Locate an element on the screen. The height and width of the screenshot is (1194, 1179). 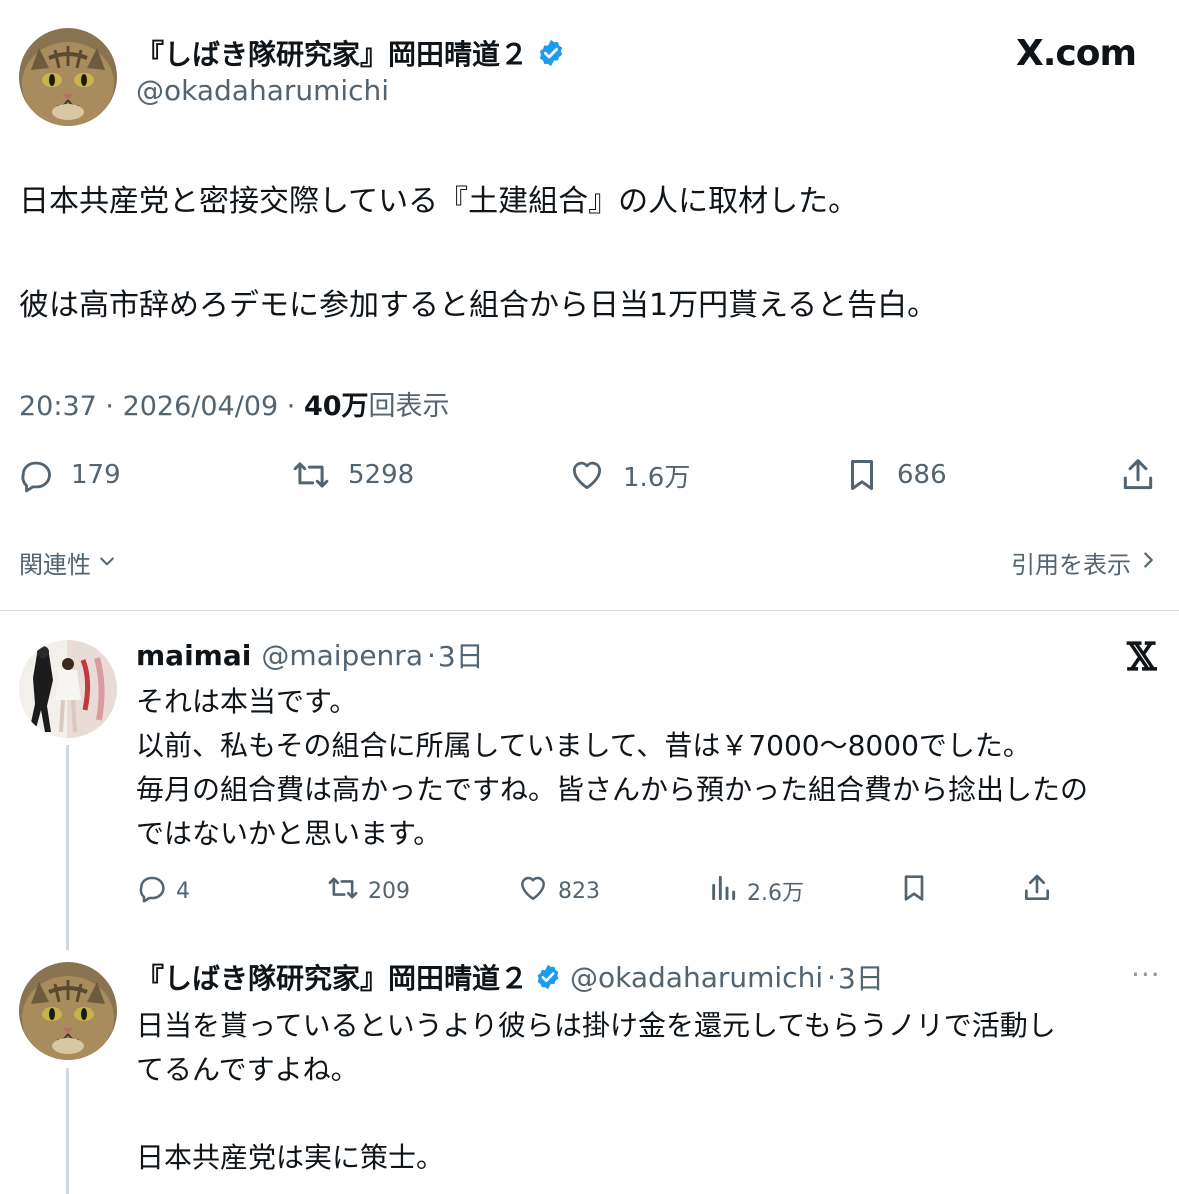
reply-text-line: ではないかと思います。 is located at coordinates (289, 833).